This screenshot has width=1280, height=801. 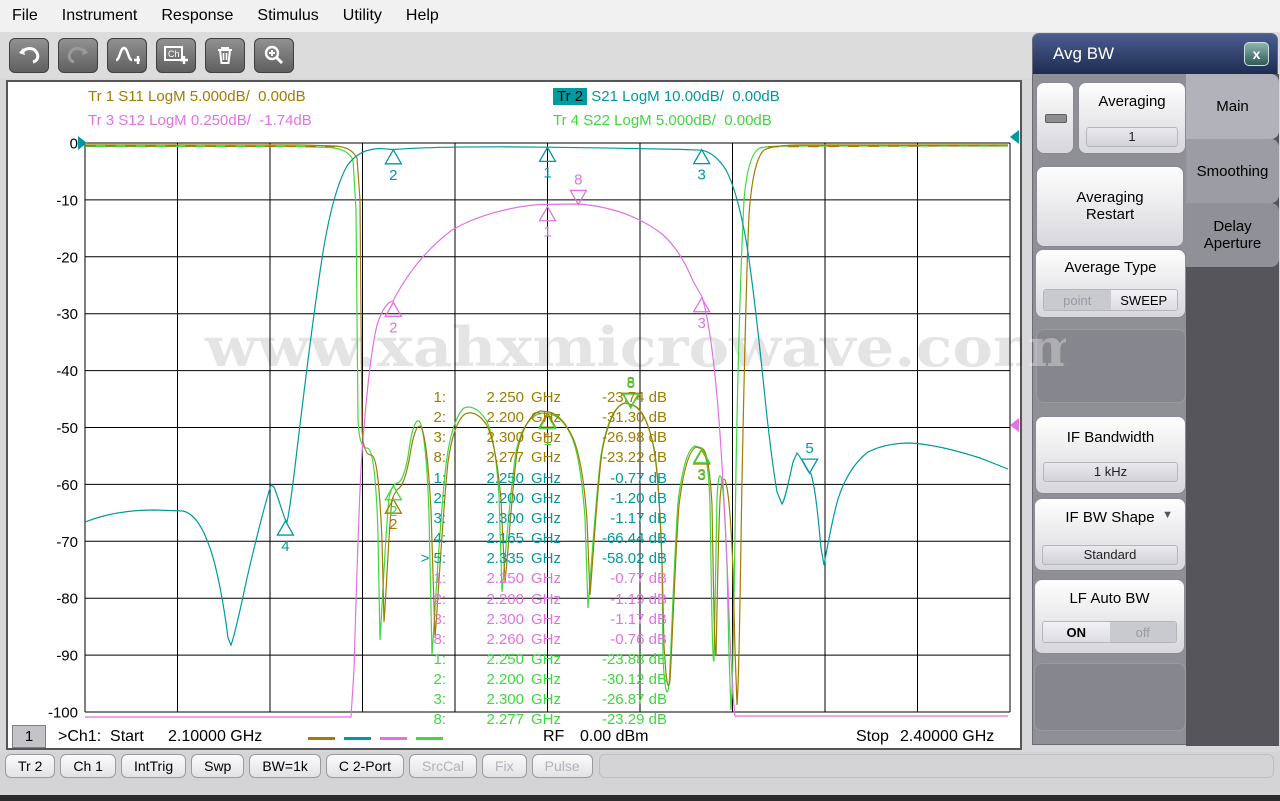 I want to click on undo-button, so click(x=29, y=55).